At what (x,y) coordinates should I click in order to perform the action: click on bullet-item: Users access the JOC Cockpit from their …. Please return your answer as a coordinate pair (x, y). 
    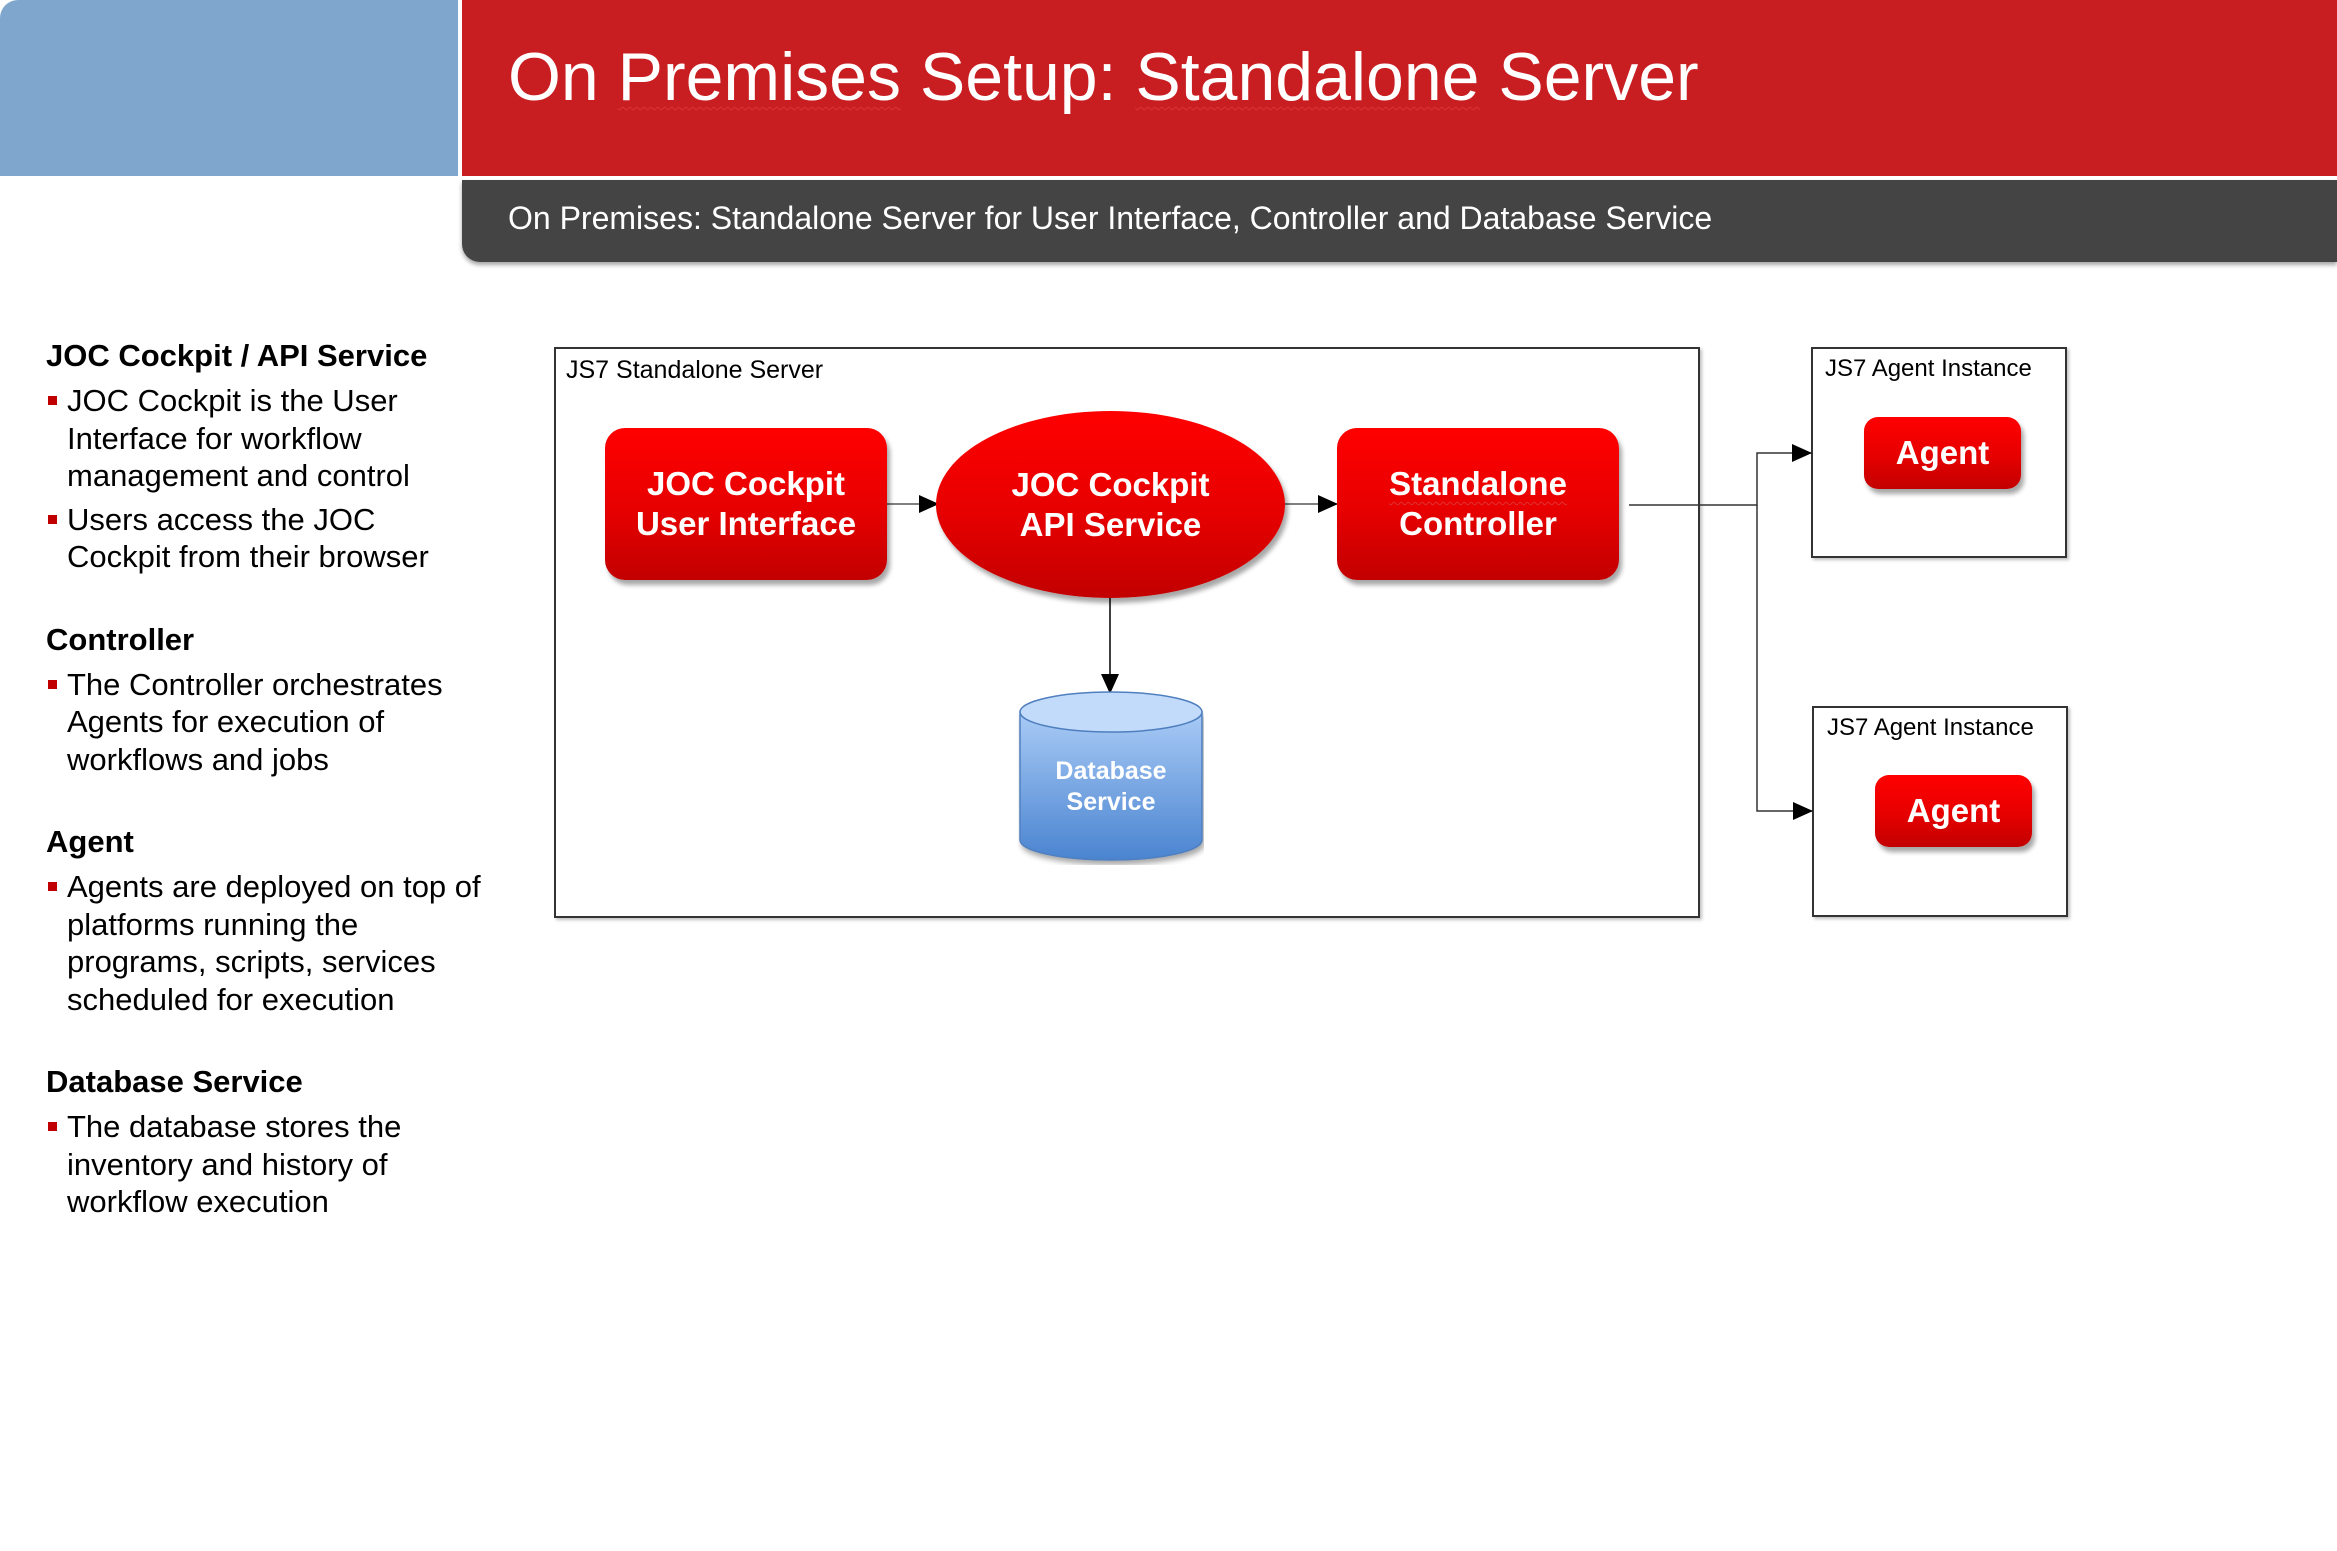
    Looking at the image, I should click on (266, 538).